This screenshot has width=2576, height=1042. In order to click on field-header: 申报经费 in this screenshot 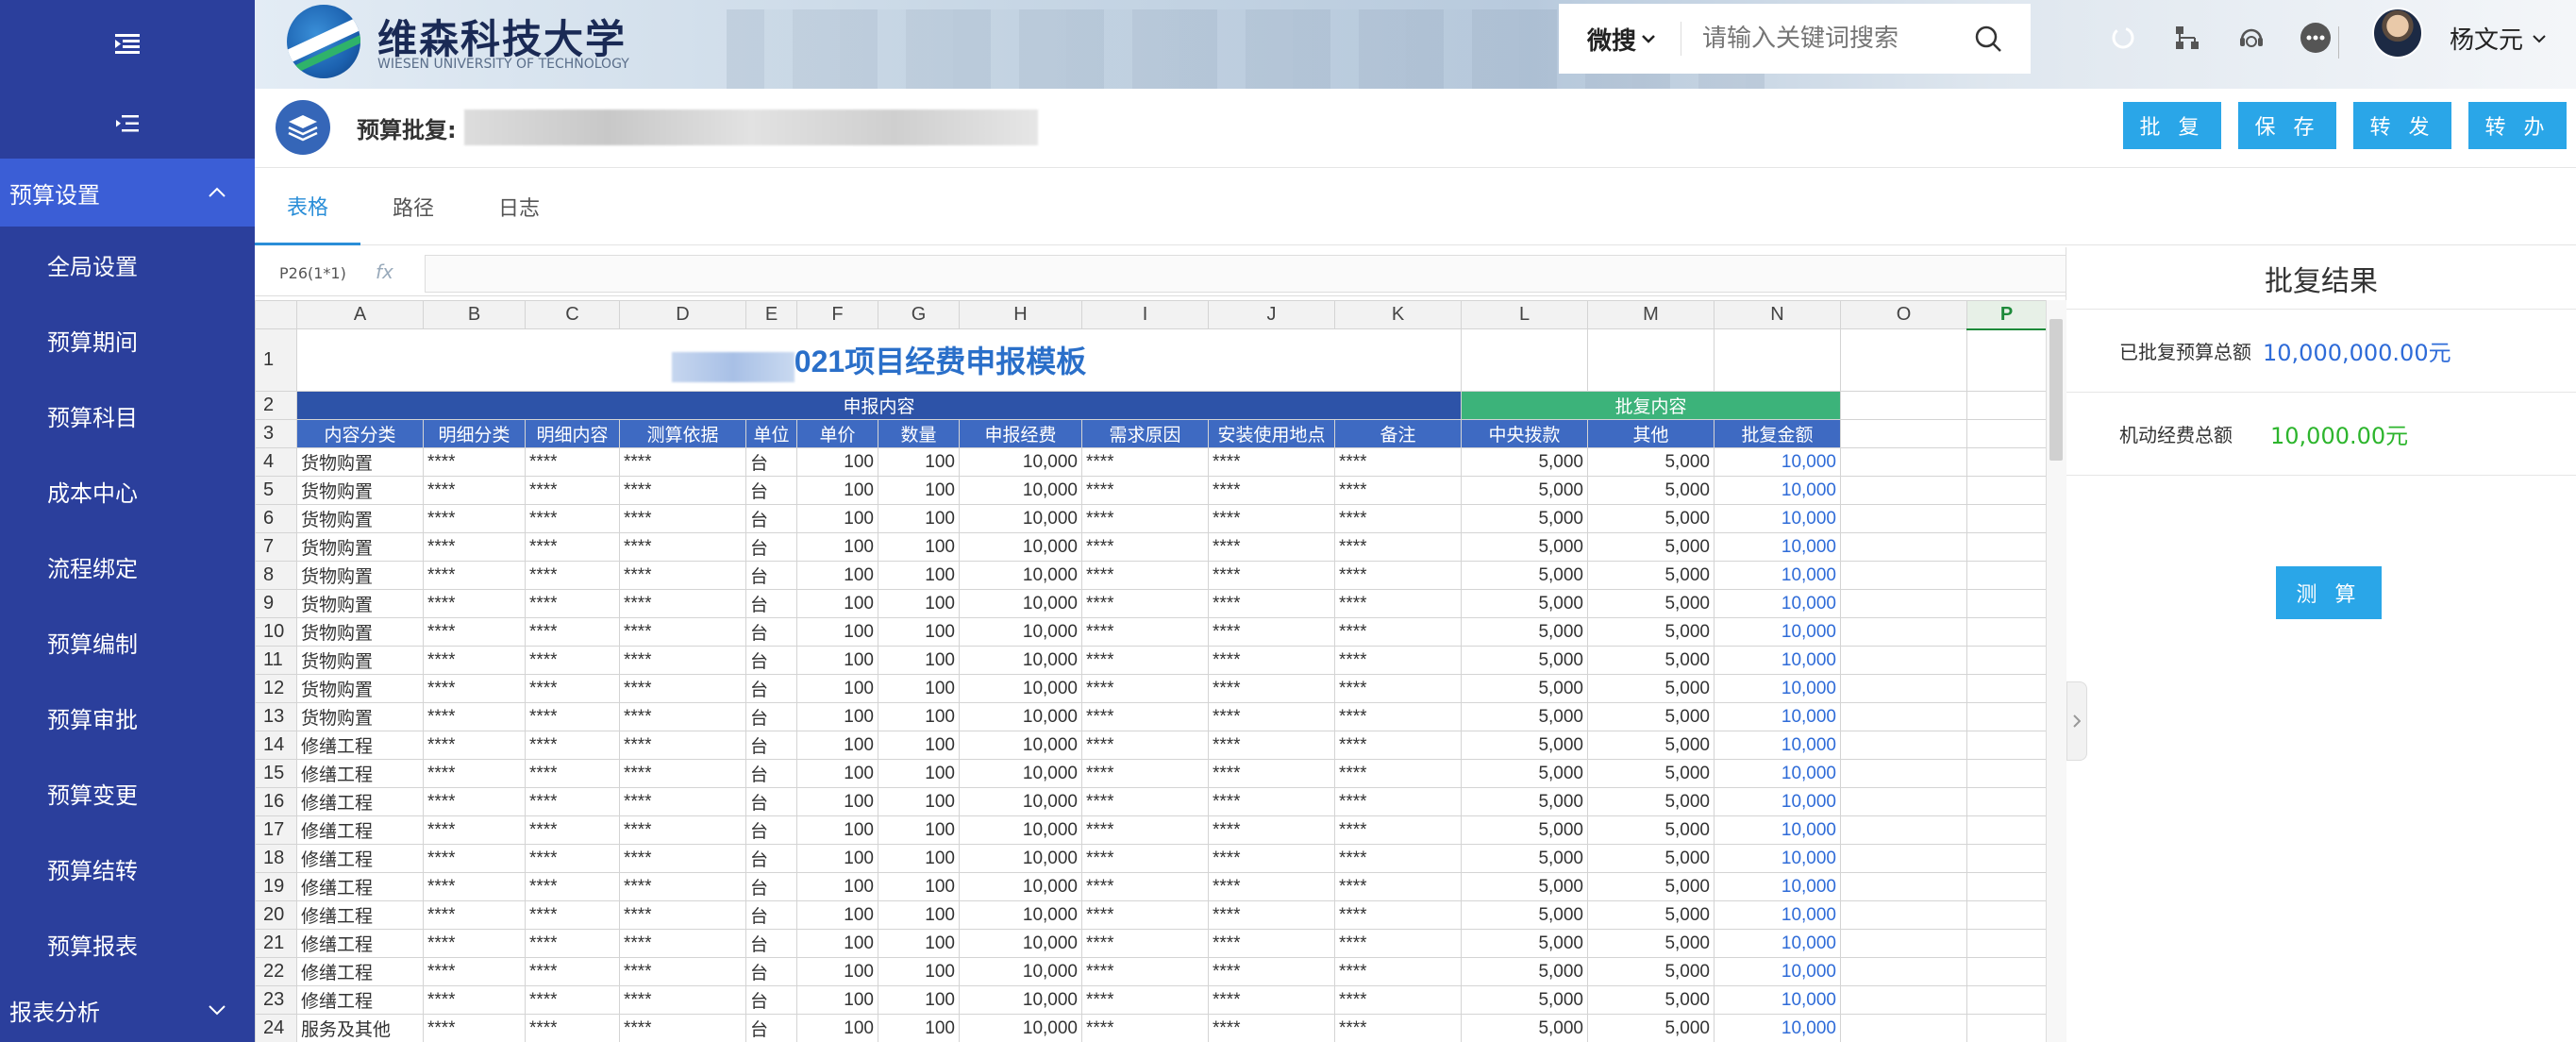, I will do `click(1020, 434)`.